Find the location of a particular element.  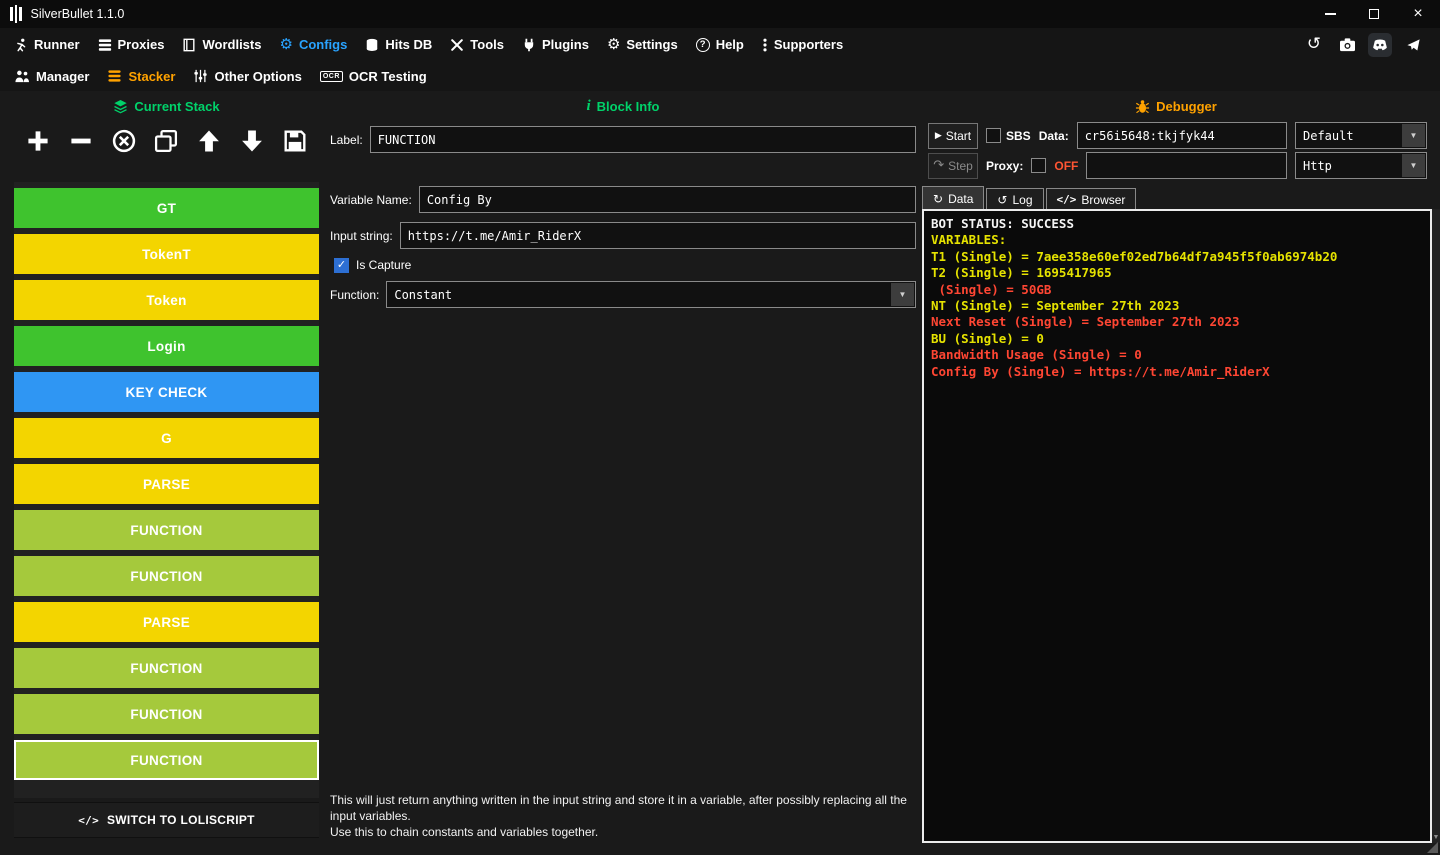

tab-browser: </> Browser is located at coordinates (1091, 199).